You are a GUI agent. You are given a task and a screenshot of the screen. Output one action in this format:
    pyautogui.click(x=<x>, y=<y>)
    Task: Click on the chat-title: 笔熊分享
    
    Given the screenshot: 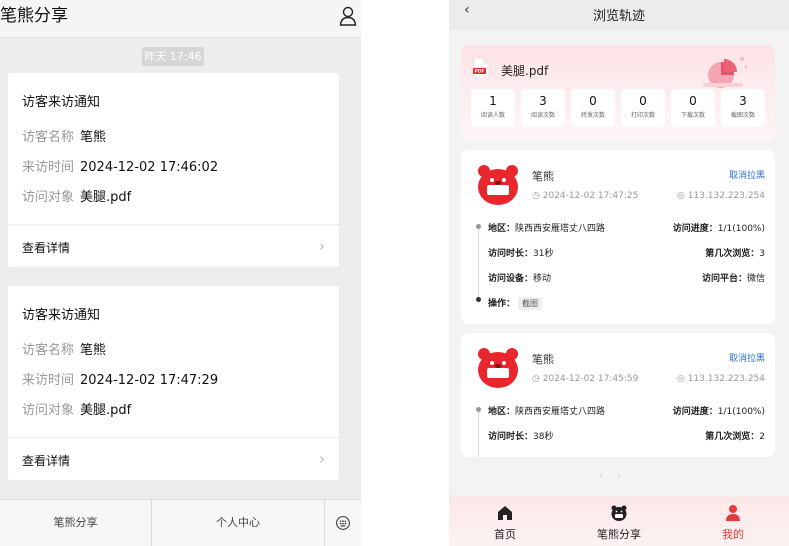 What is the action you would take?
    pyautogui.click(x=34, y=16)
    